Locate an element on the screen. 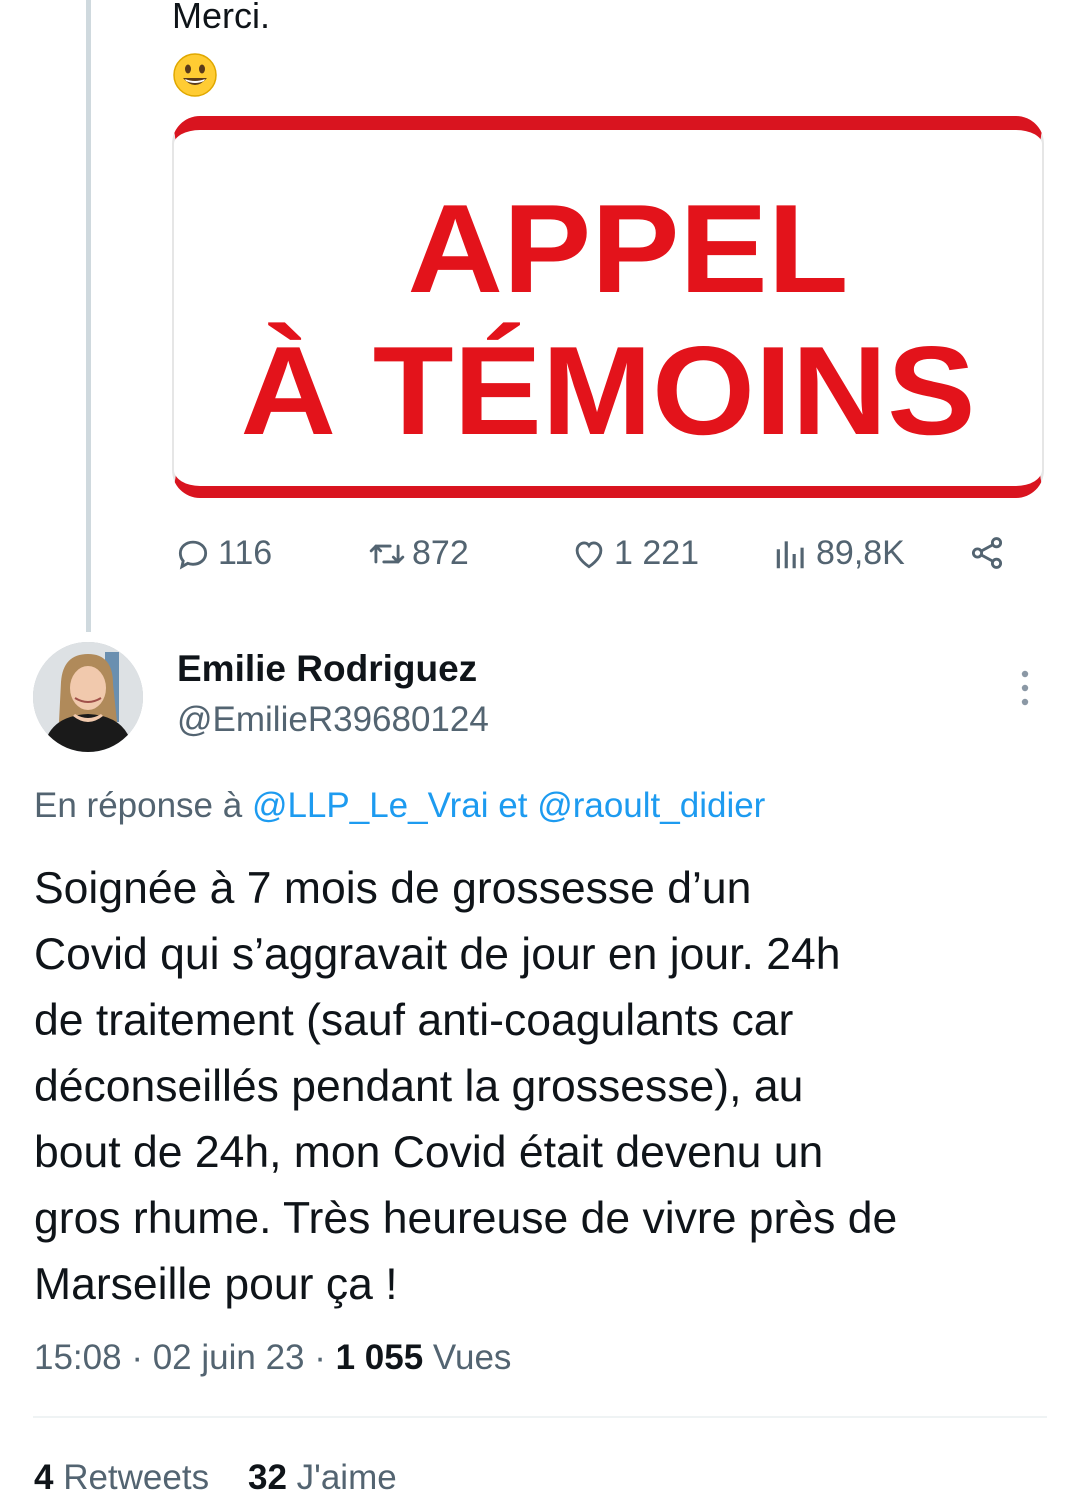 This screenshot has width=1073, height=1498. parent-tweet-text: Merci. is located at coordinates (221, 18).